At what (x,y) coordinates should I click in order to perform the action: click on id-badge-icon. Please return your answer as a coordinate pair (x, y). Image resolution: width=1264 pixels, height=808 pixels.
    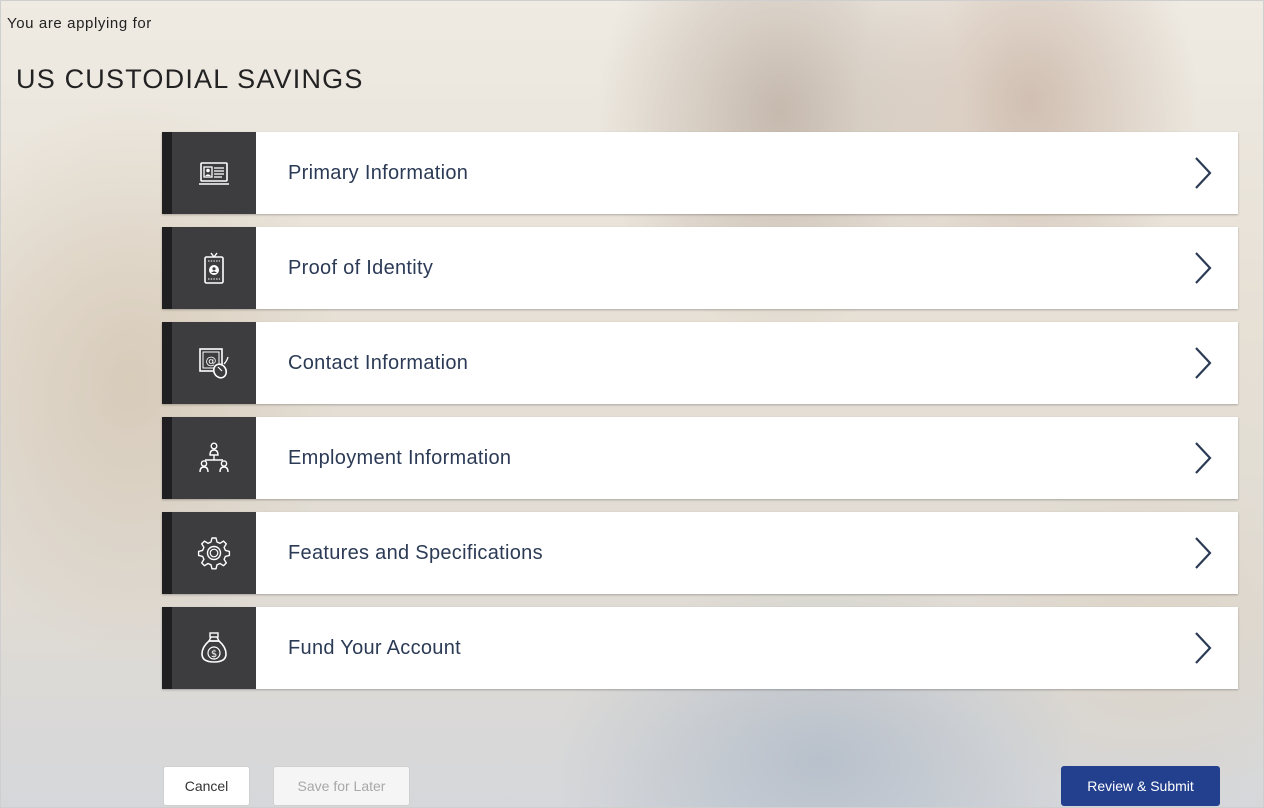
    Looking at the image, I should click on (214, 268).